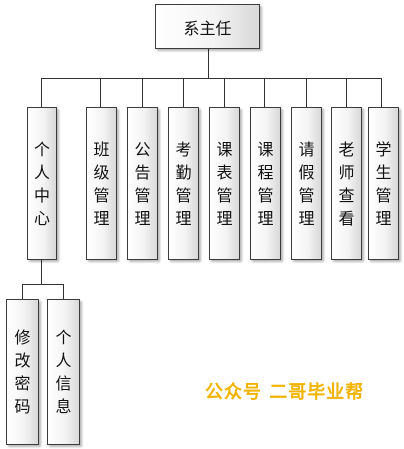  I want to click on node-class-management: 班级管理, so click(101, 183).